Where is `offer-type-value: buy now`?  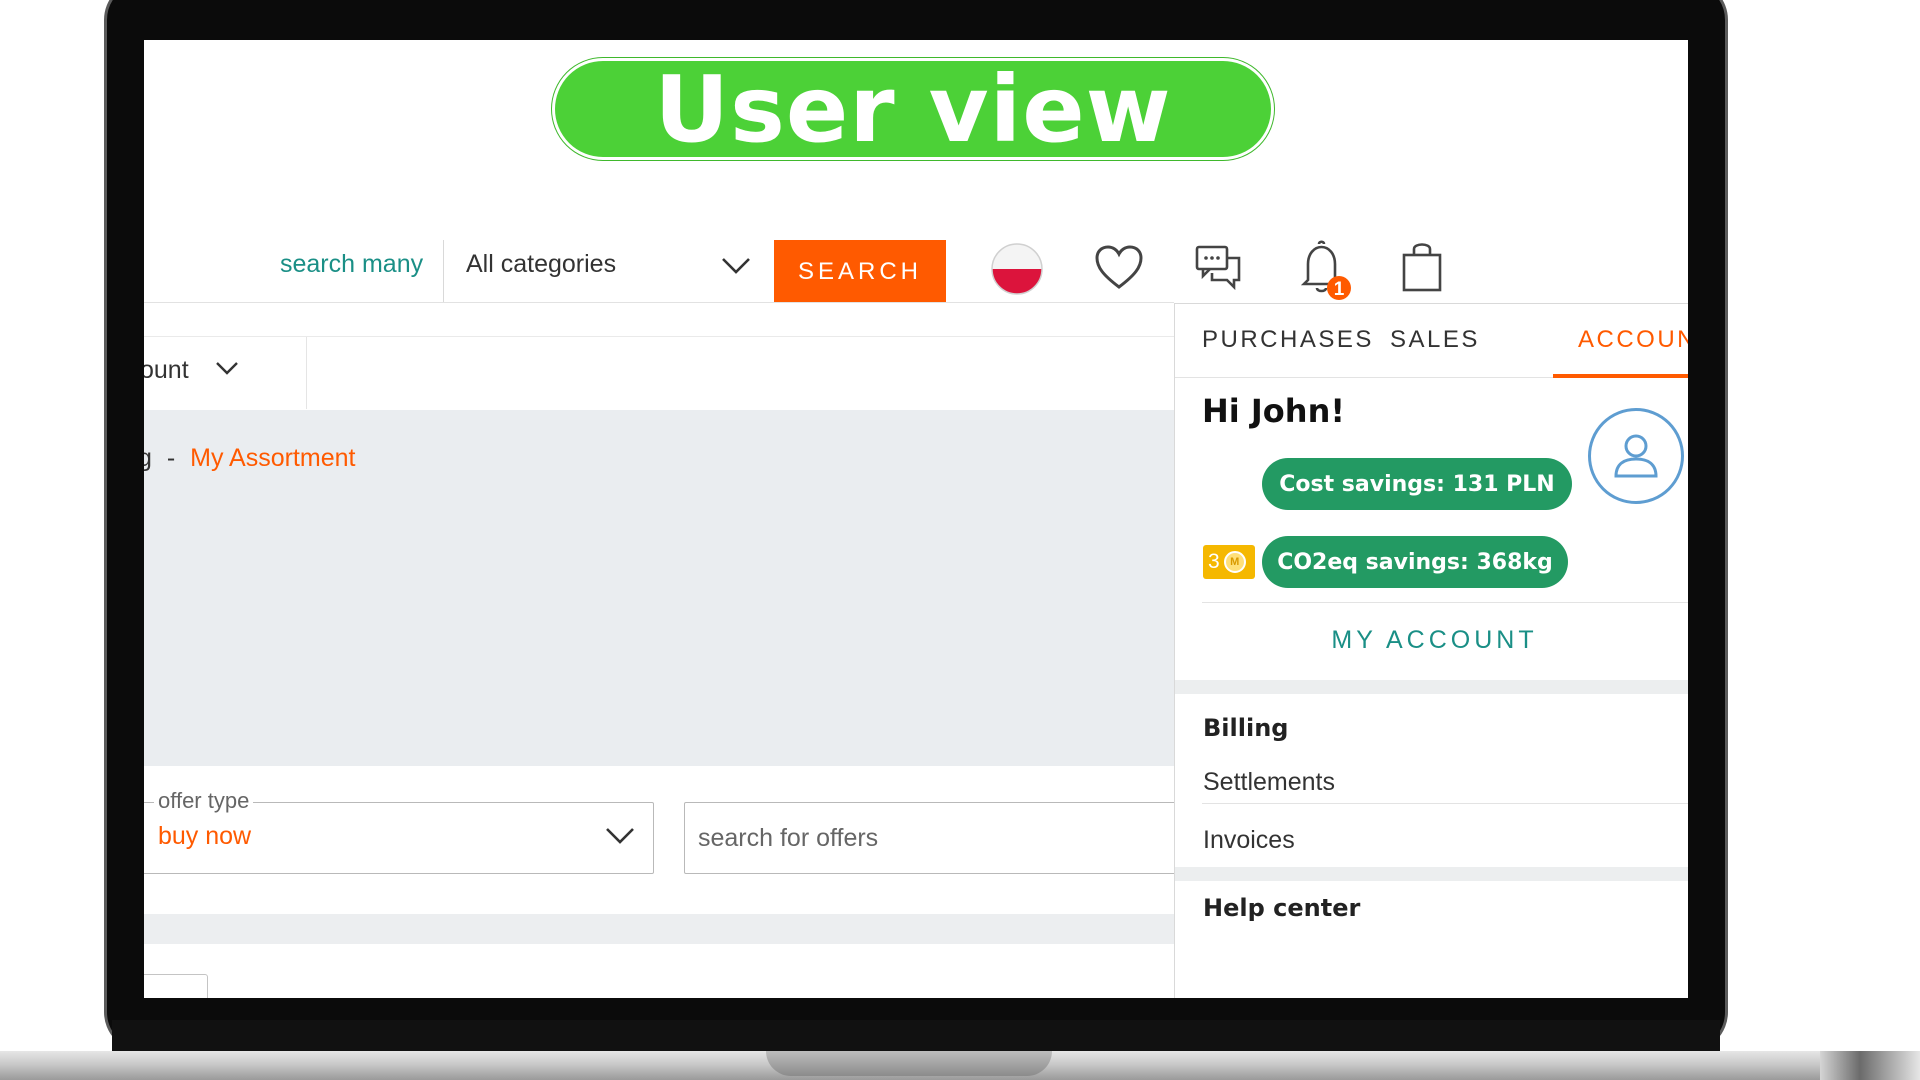
offer-type-value: buy now is located at coordinates (204, 836).